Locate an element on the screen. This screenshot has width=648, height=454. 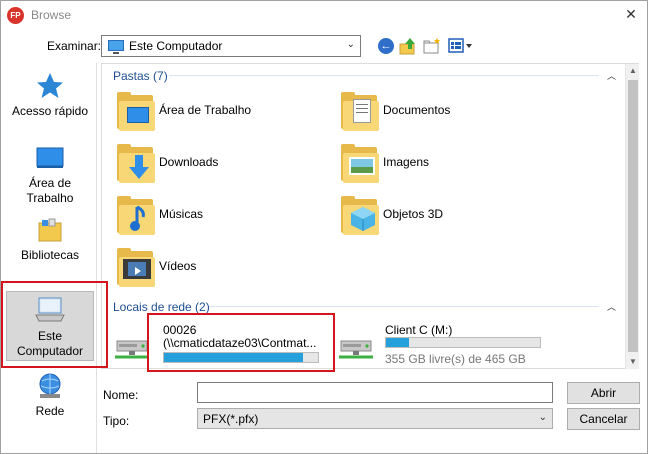
filetype-select: PFX(*.pfx) ⌄ is located at coordinates (375, 418).